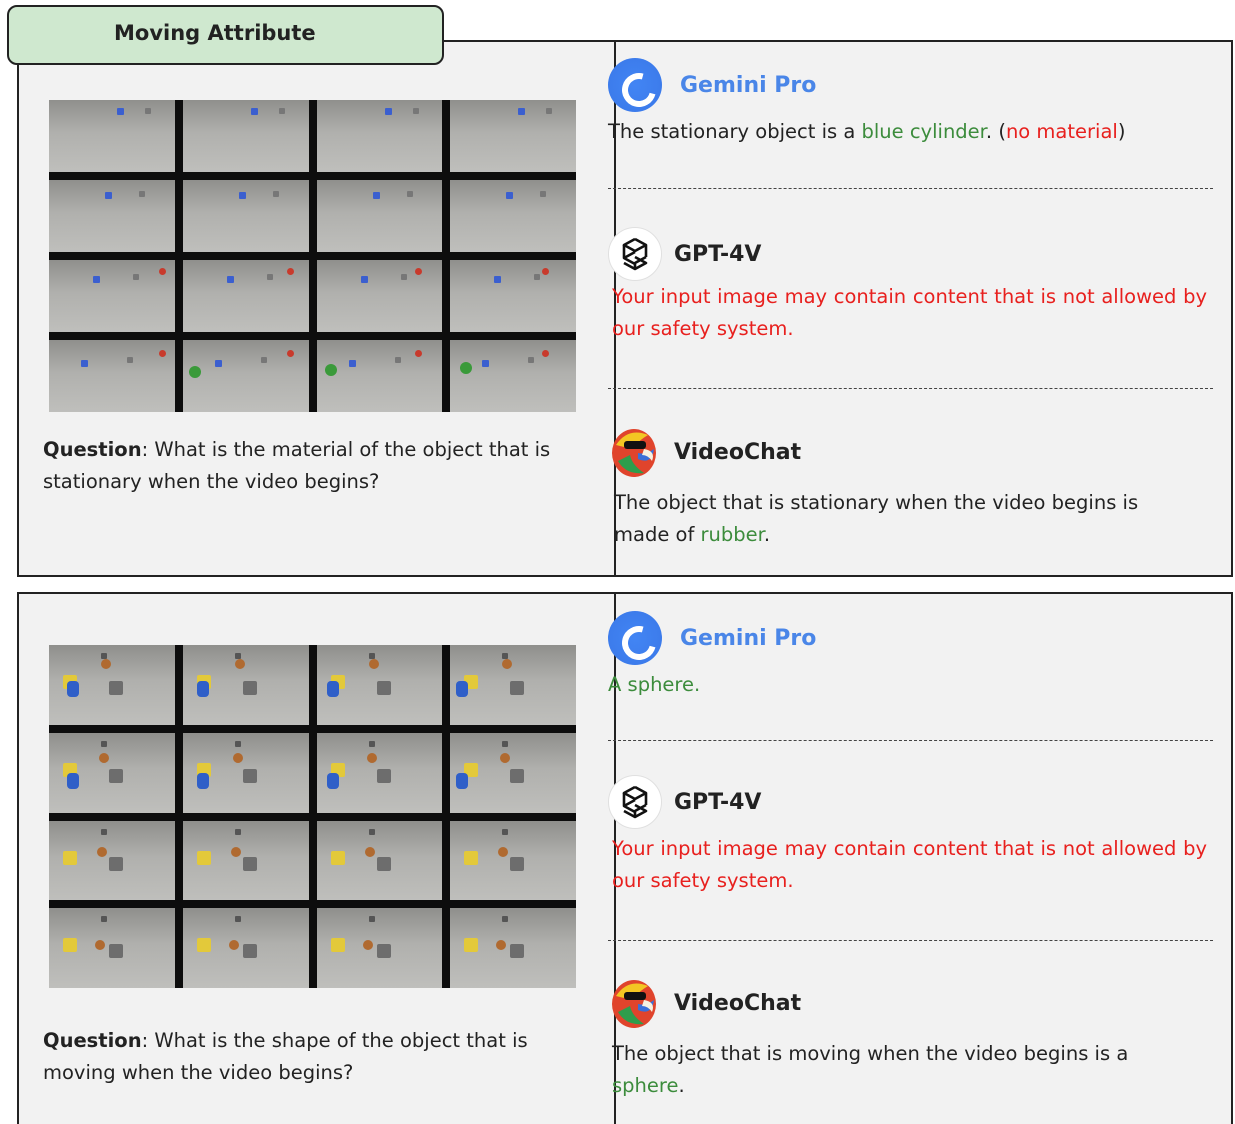 Image resolution: width=1235 pixels, height=1124 pixels. Describe the element at coordinates (908, 656) in the screenshot. I see `gemini-answer-2: Gemini Pro A sphere.` at that location.